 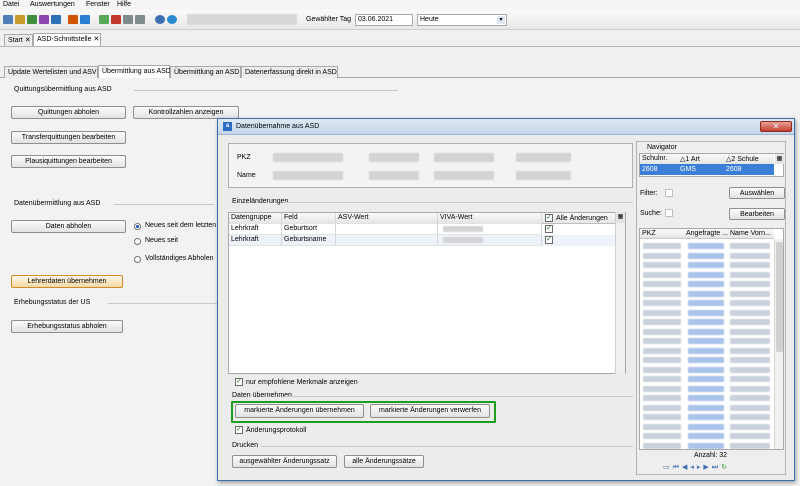 What do you see at coordinates (427, 240) in the screenshot?
I see `table-row: Lehrkraft Geburtsname ✓` at bounding box center [427, 240].